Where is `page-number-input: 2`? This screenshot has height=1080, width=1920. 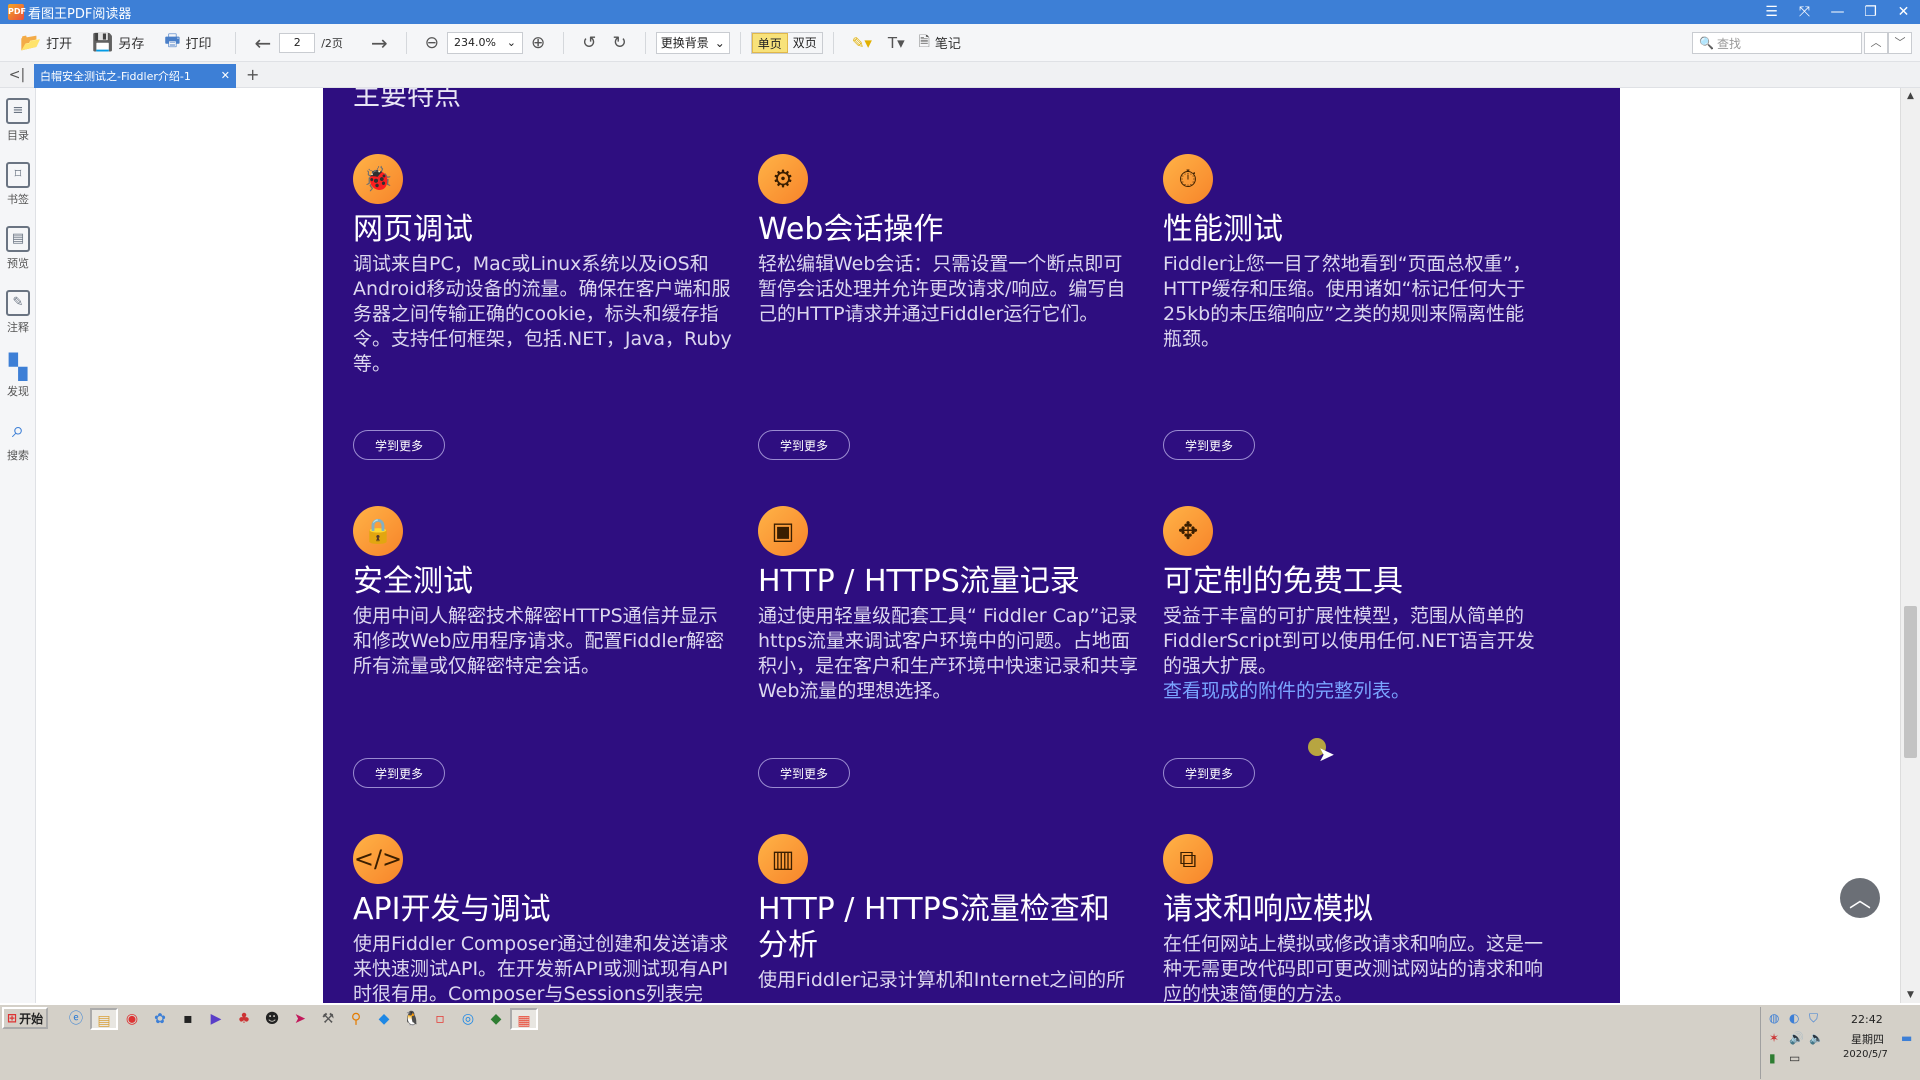 page-number-input: 2 is located at coordinates (297, 42).